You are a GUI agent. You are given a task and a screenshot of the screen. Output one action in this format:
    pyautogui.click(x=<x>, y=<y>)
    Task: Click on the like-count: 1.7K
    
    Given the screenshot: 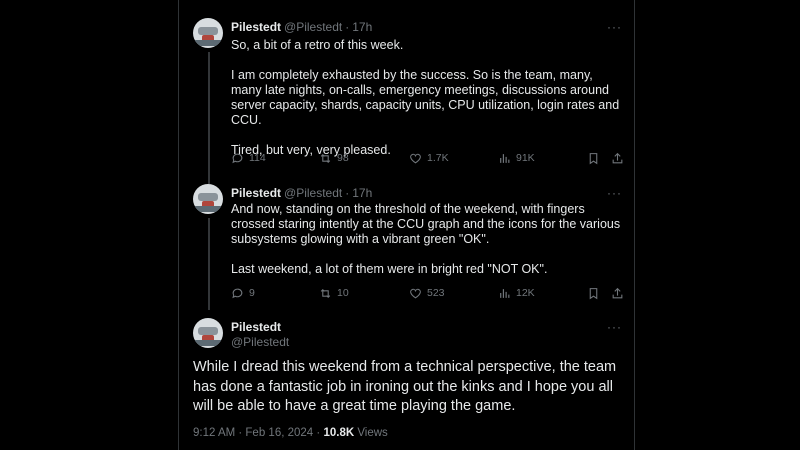 What is the action you would take?
    pyautogui.click(x=438, y=158)
    